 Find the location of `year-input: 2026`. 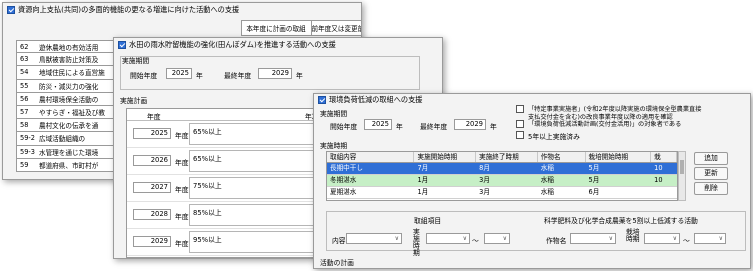

year-input: 2026 is located at coordinates (152, 160).